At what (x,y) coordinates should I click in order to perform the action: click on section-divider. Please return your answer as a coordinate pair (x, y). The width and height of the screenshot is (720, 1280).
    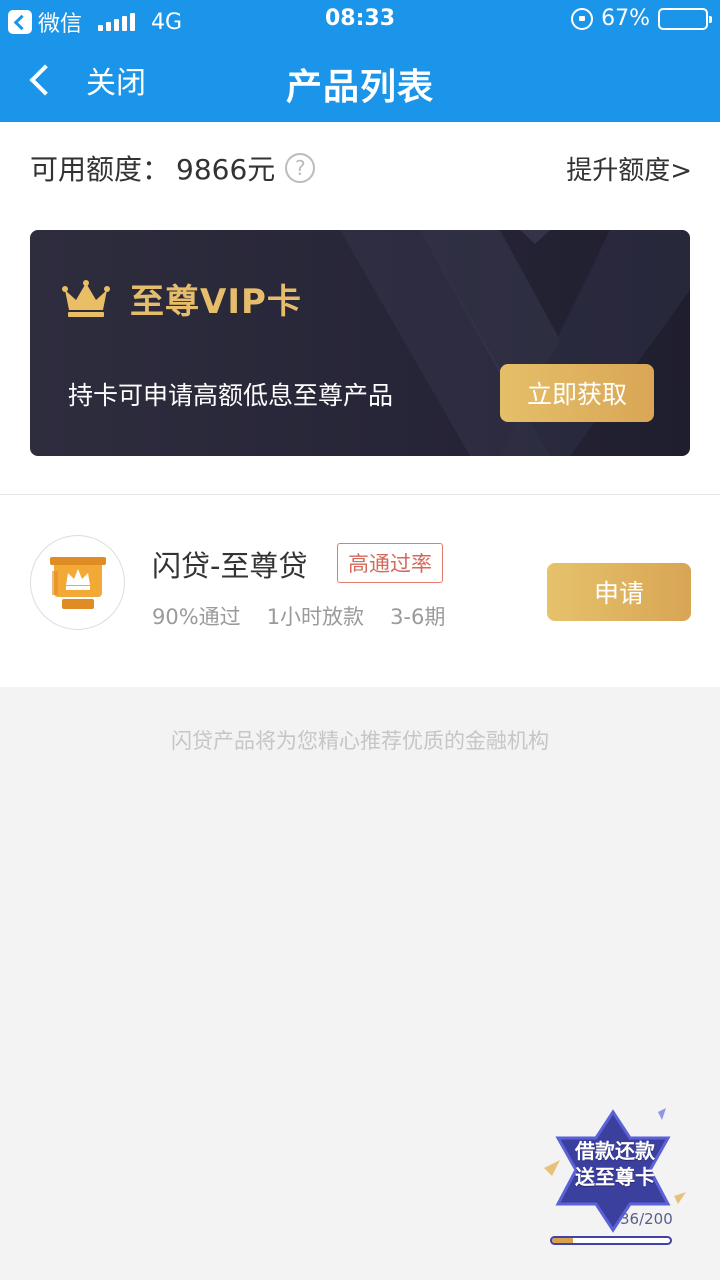
    Looking at the image, I should click on (360, 476).